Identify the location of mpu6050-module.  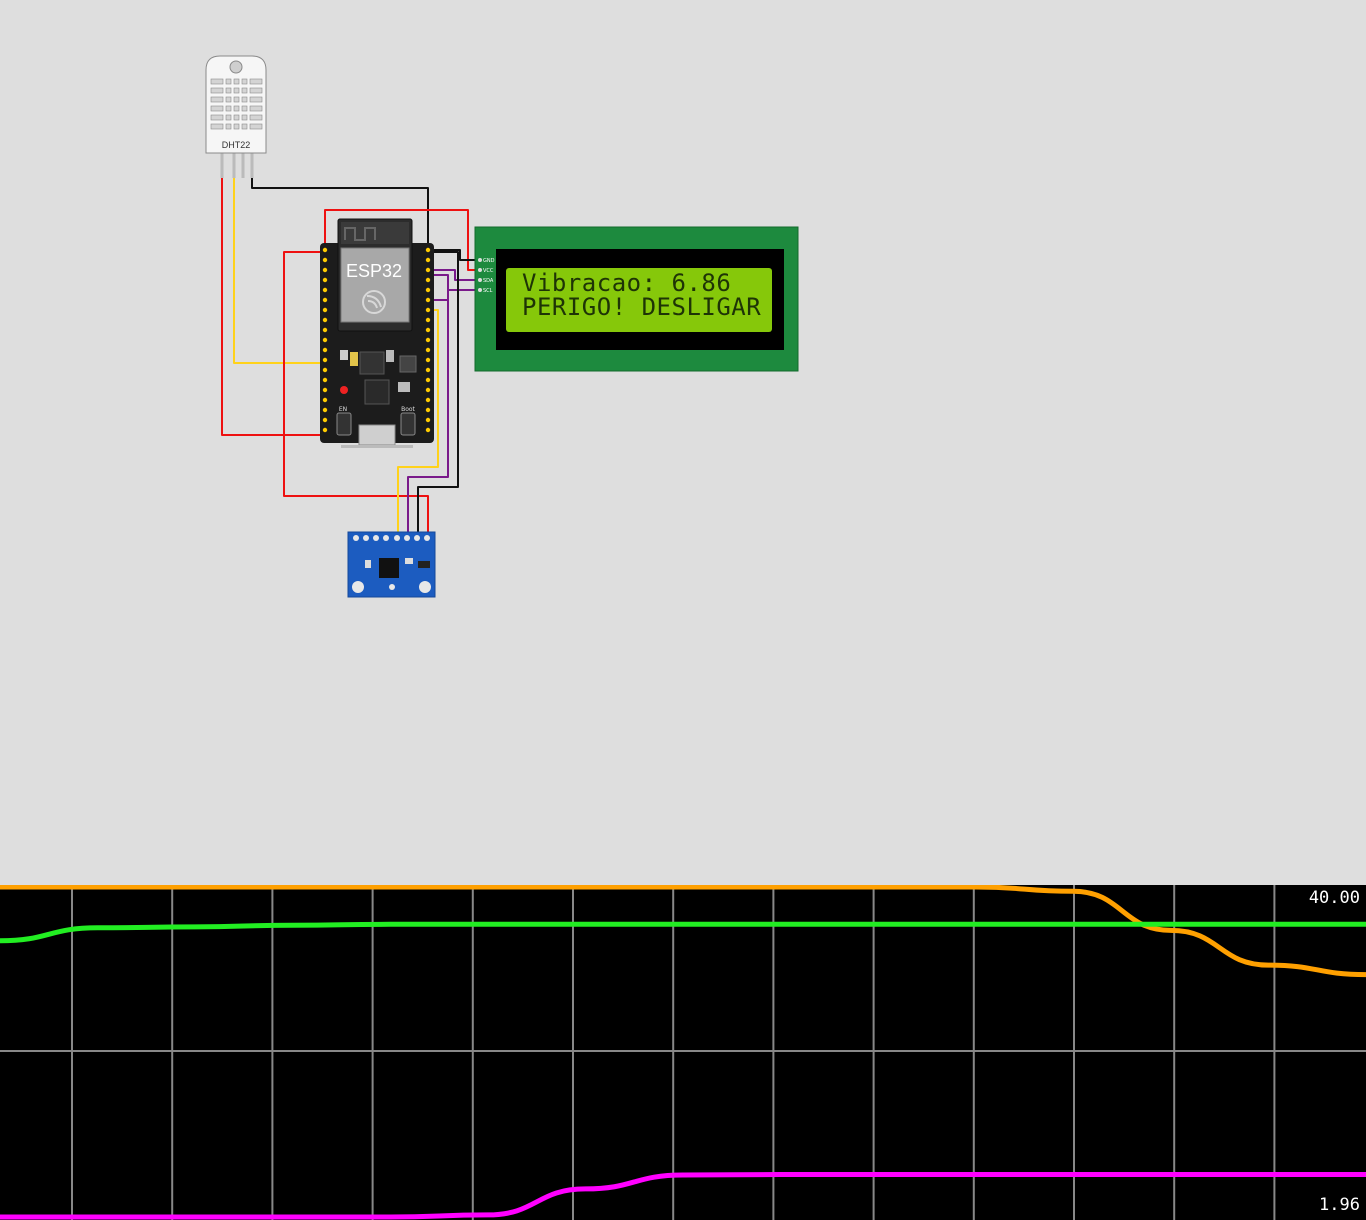
(391, 564).